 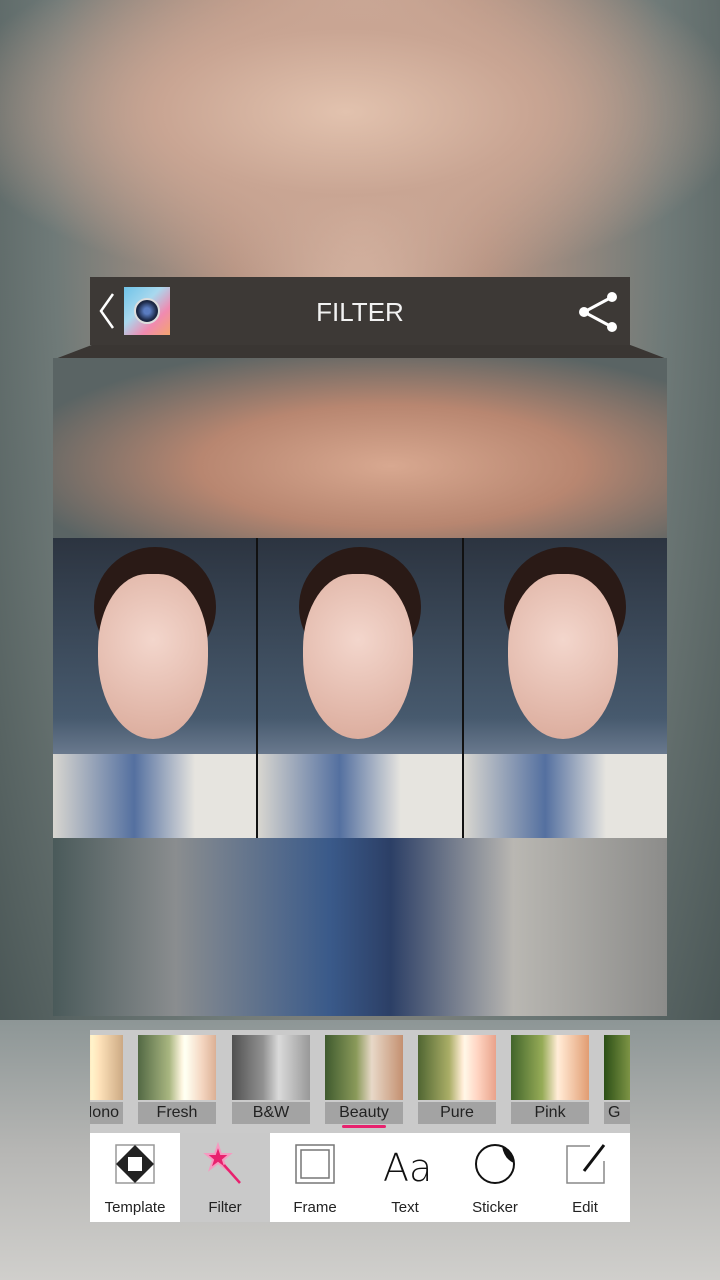 I want to click on back-button, so click(x=107, y=311).